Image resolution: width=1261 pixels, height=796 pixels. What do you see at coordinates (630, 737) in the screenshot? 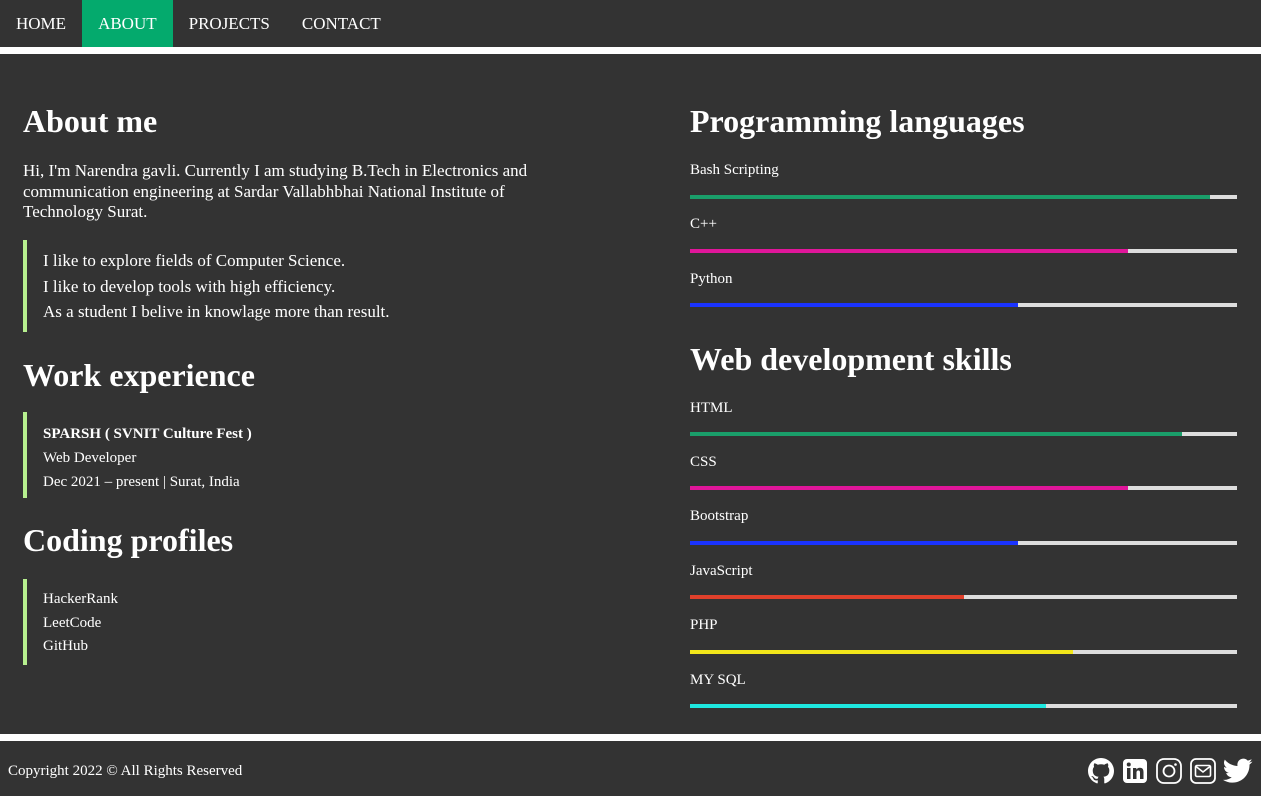
I see `footer-divider` at bounding box center [630, 737].